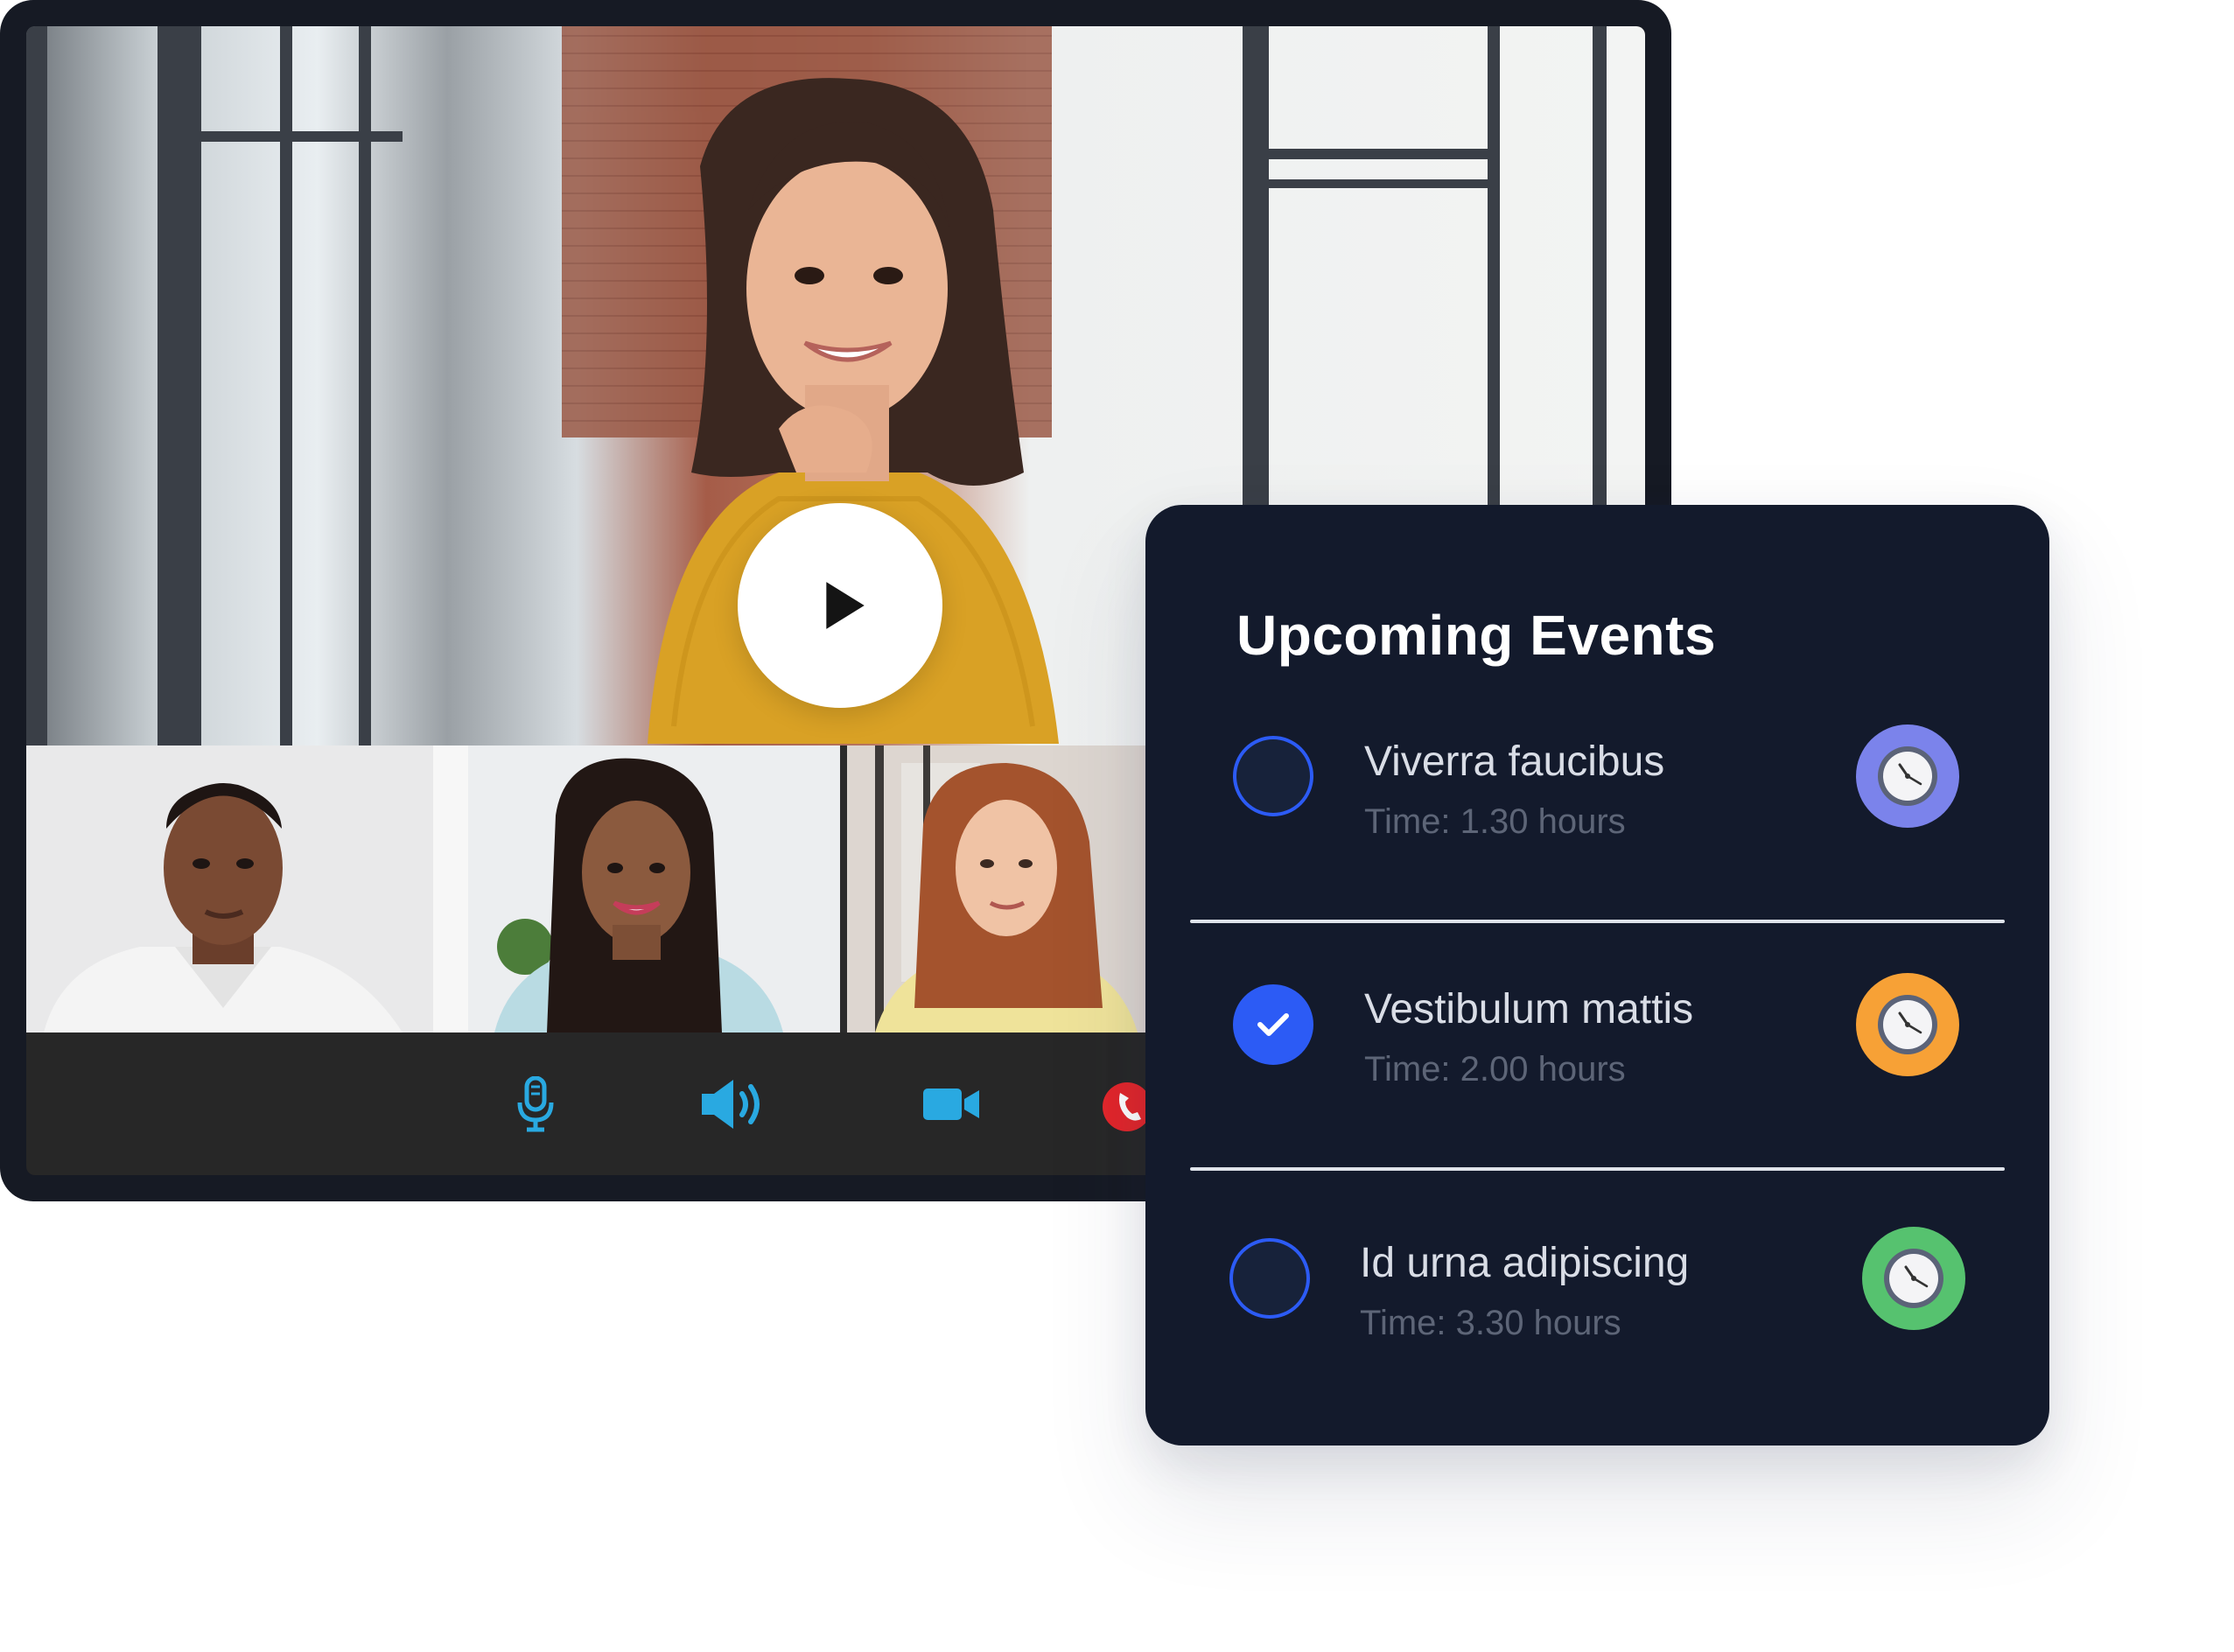 The image size is (2234, 1652). I want to click on event-time: Time: 3.30 hours, so click(1490, 1323).